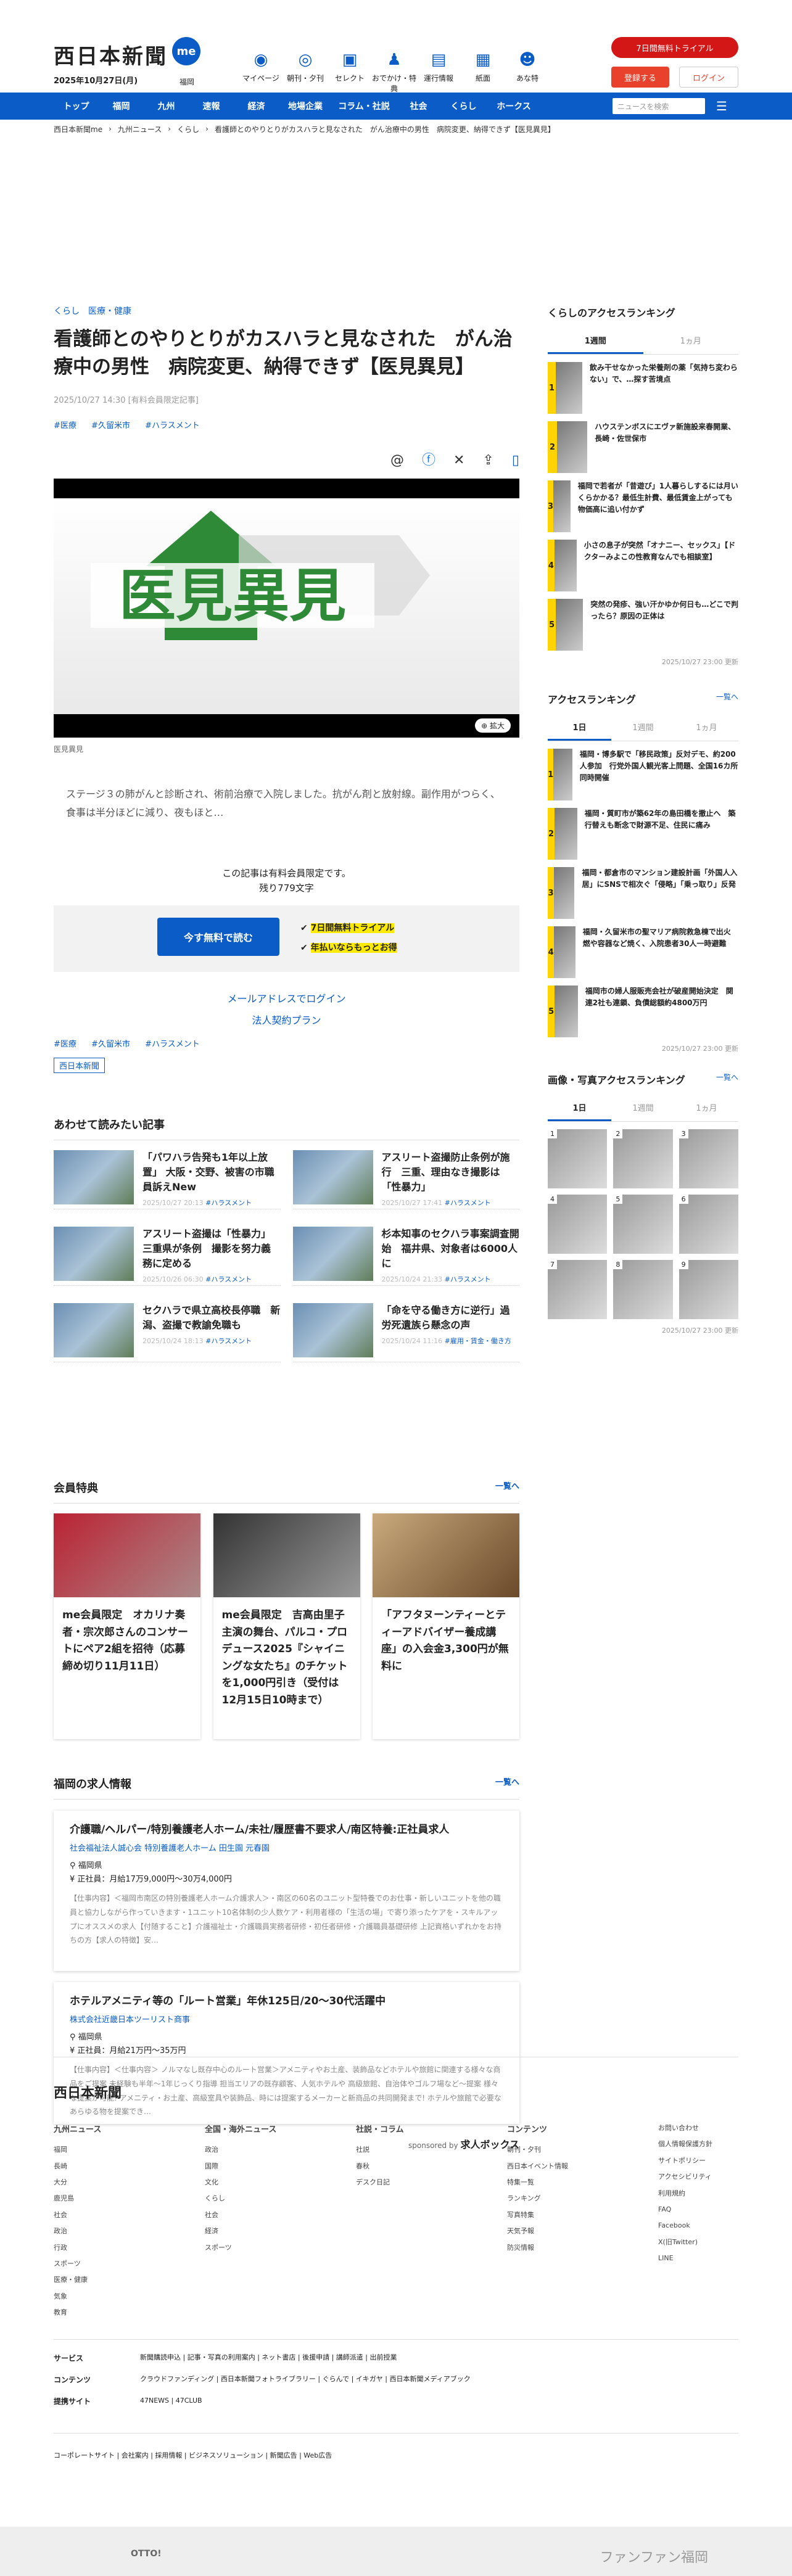 This screenshot has width=792, height=2576. I want to click on photo-ranking-more-link: 一覧へ, so click(727, 1079).